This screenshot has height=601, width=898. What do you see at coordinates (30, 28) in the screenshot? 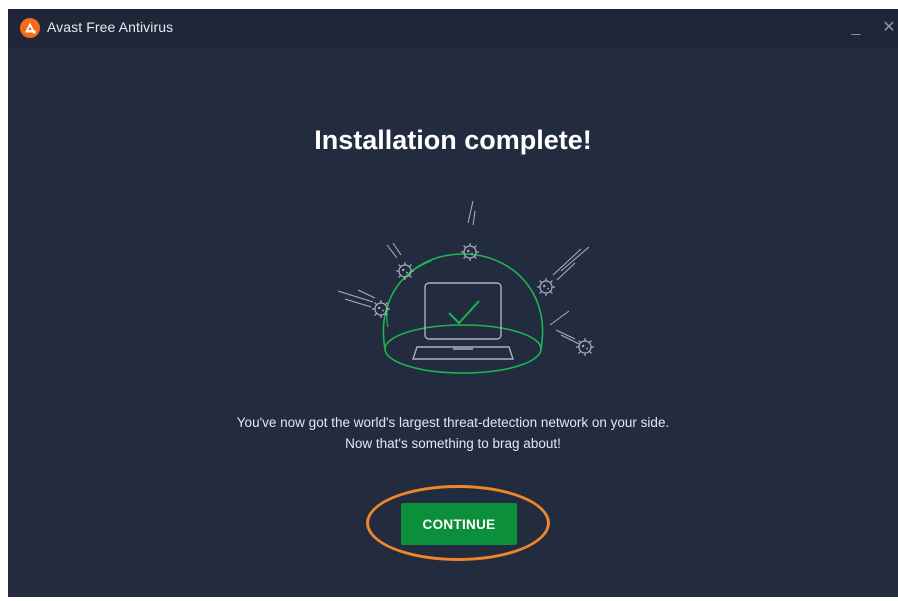
I see `avast-logo-icon` at bounding box center [30, 28].